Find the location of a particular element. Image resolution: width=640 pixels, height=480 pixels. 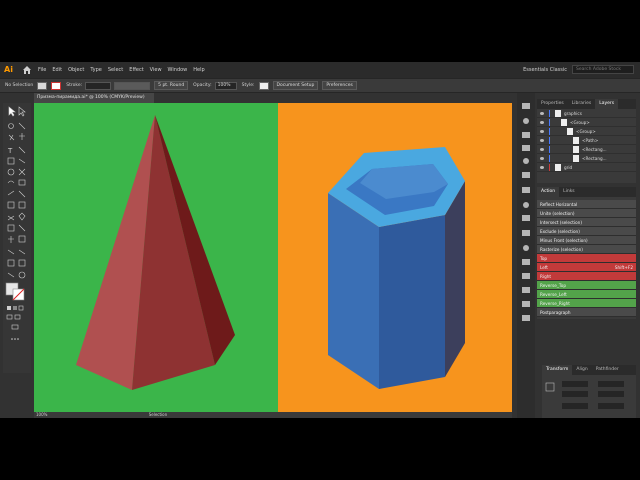

layer-name: graphics is located at coordinates (573, 113).